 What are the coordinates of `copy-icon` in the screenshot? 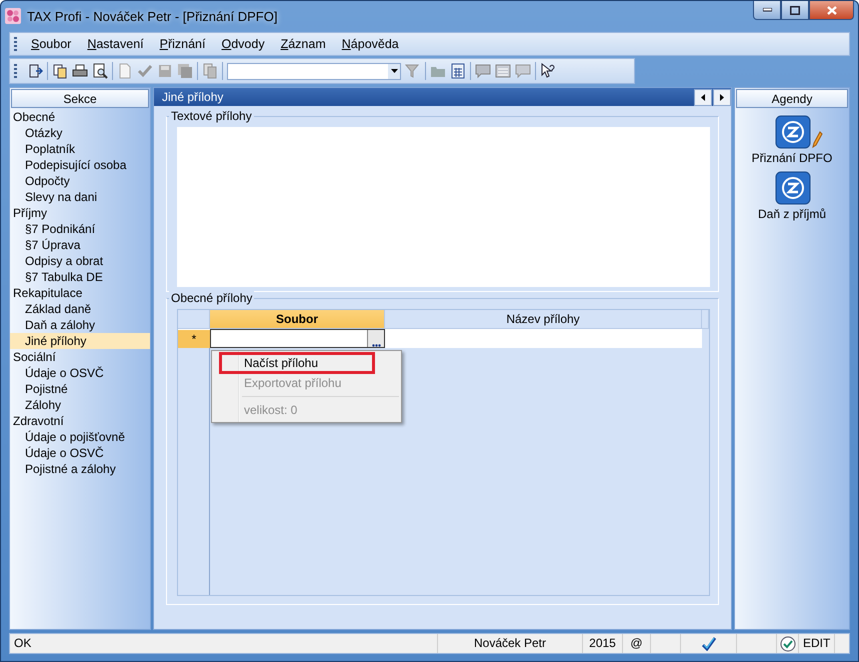 It's located at (60, 71).